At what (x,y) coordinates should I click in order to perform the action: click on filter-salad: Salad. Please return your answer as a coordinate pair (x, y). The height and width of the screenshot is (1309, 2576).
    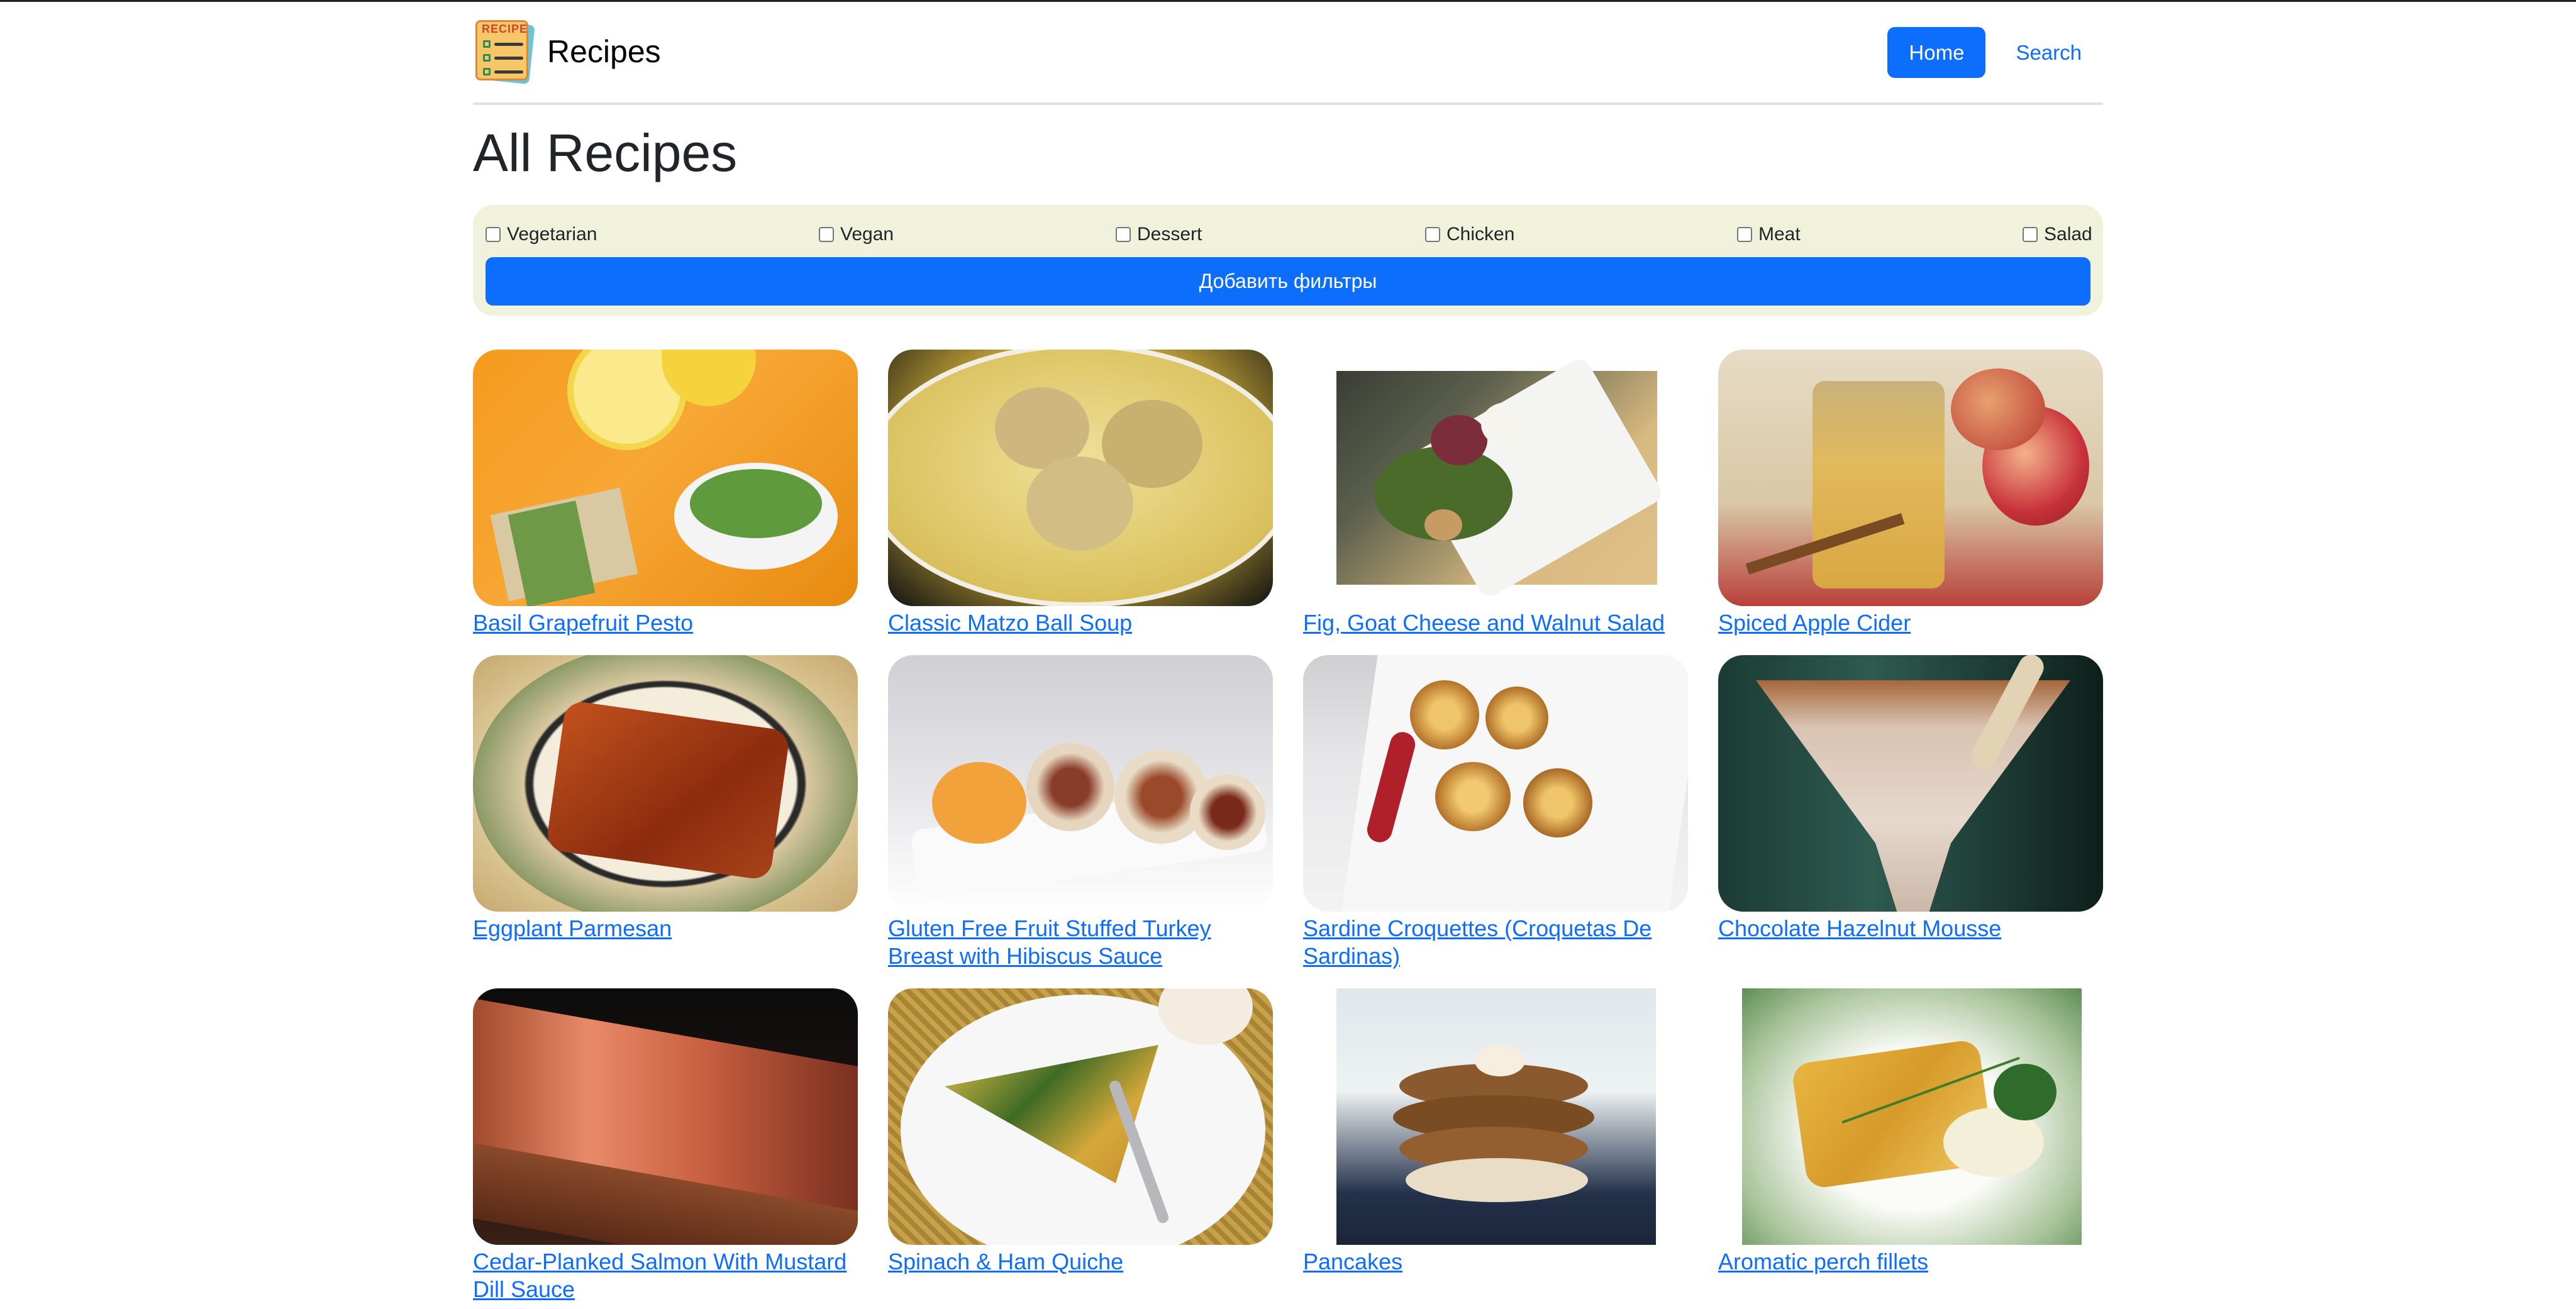
    Looking at the image, I should click on (2057, 234).